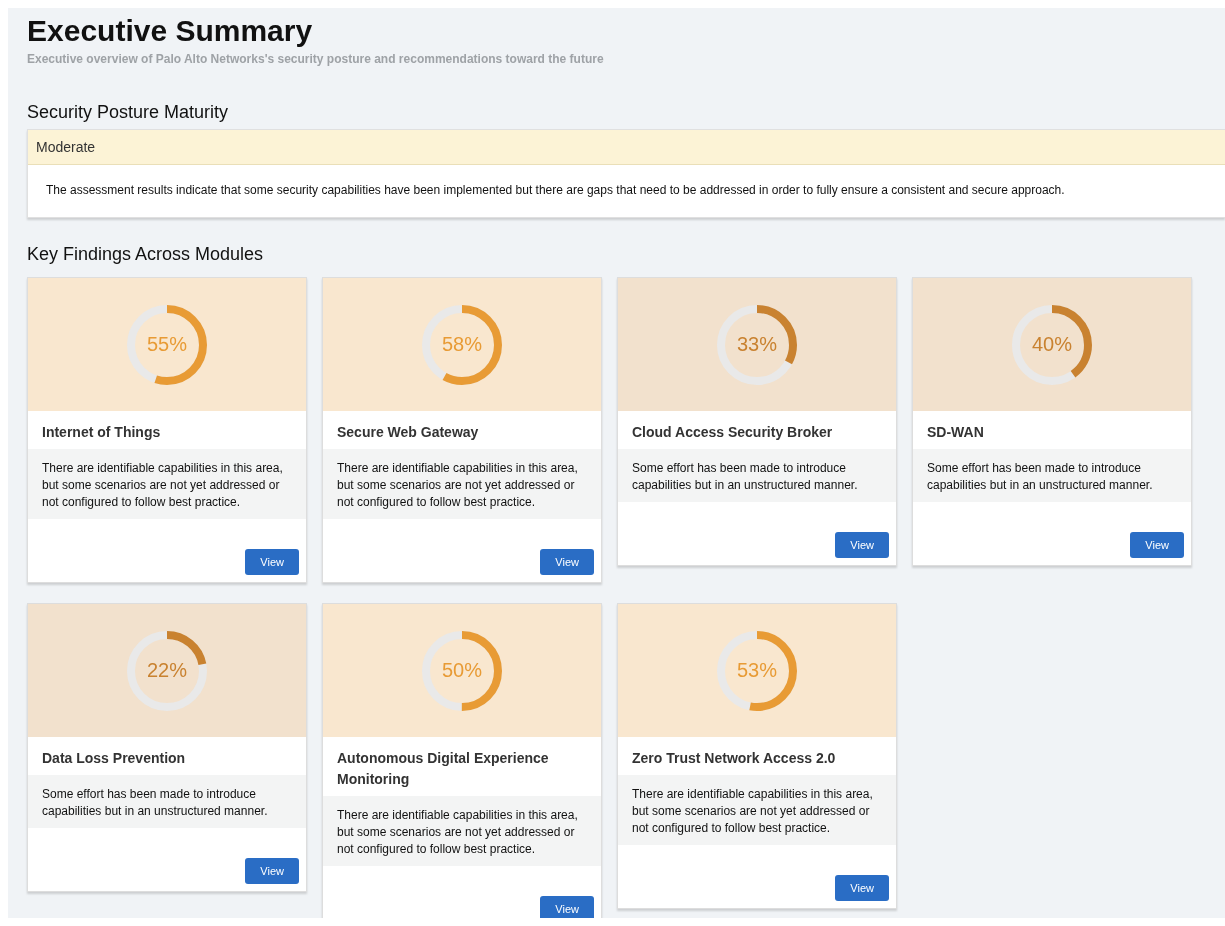 This screenshot has height=926, width=1225. Describe the element at coordinates (462, 670) in the screenshot. I see `percent-value: 50%` at that location.